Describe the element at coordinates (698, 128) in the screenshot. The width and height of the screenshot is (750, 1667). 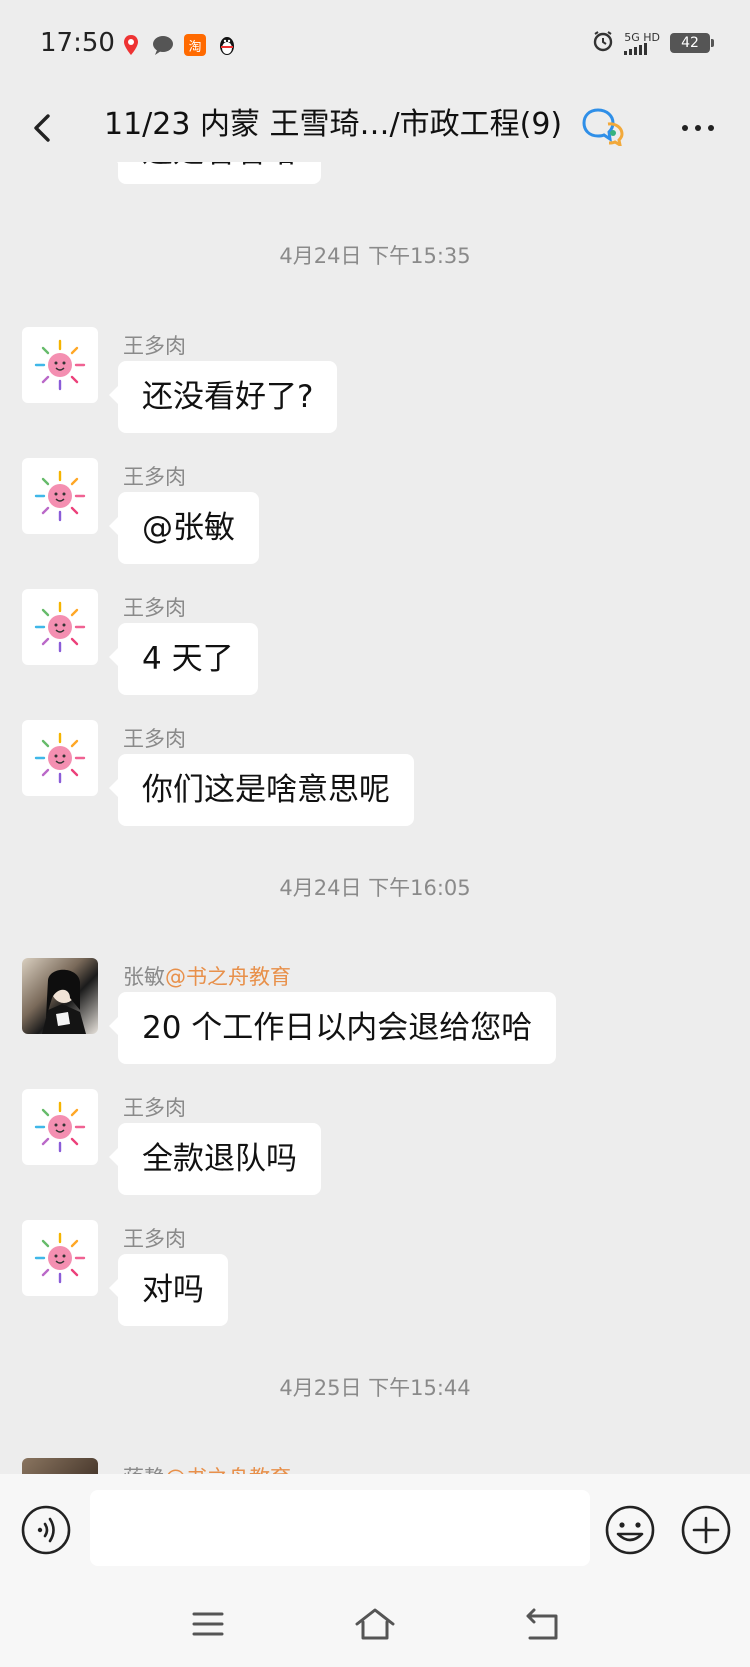
I see `more-options-button` at that location.